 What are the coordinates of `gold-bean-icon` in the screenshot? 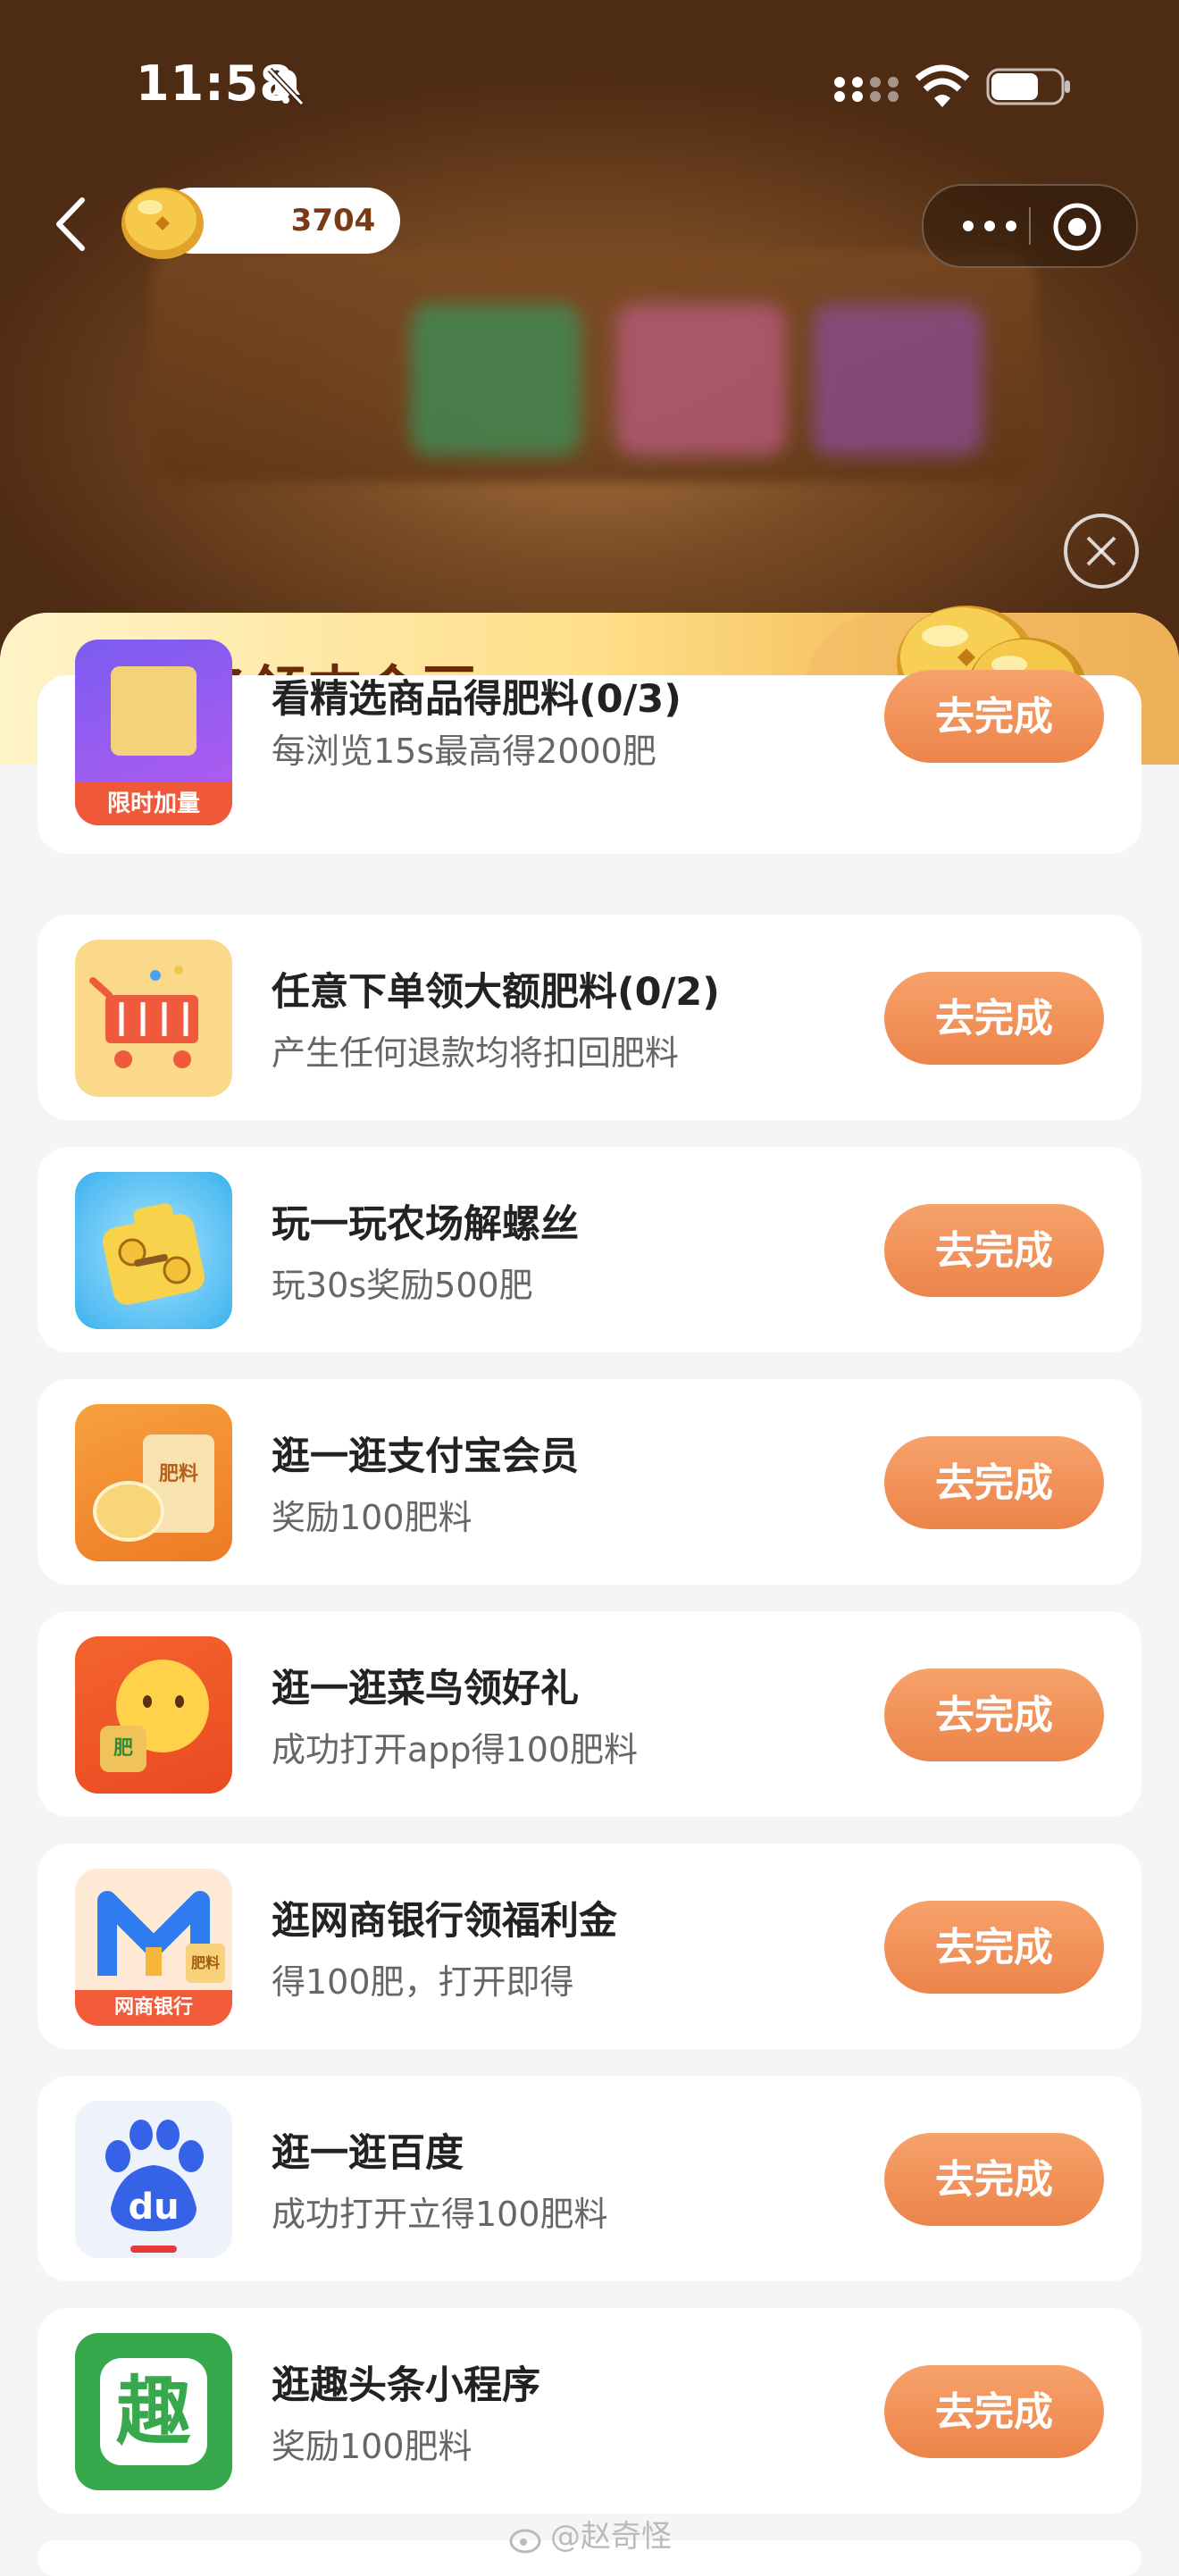 It's located at (162, 224).